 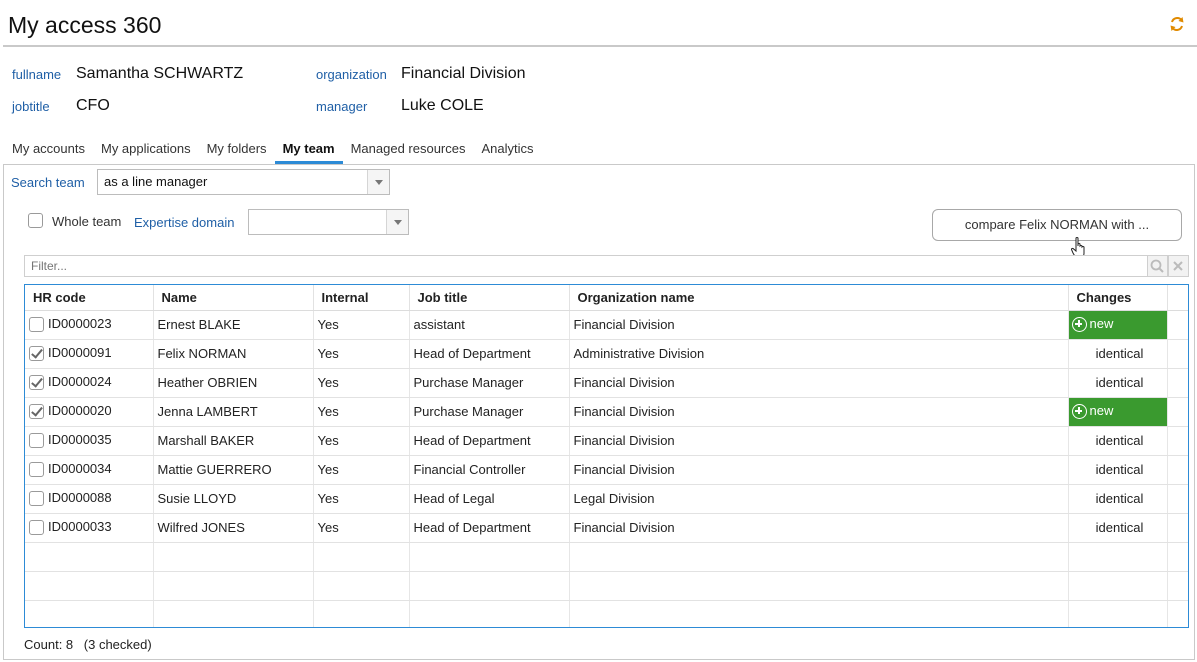 What do you see at coordinates (442, 105) in the screenshot?
I see `manager-value: Luke COLE` at bounding box center [442, 105].